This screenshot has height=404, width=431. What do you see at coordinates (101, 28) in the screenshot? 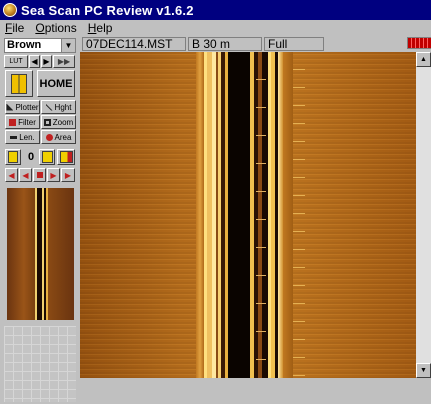
I see `menu-help: Help` at bounding box center [101, 28].